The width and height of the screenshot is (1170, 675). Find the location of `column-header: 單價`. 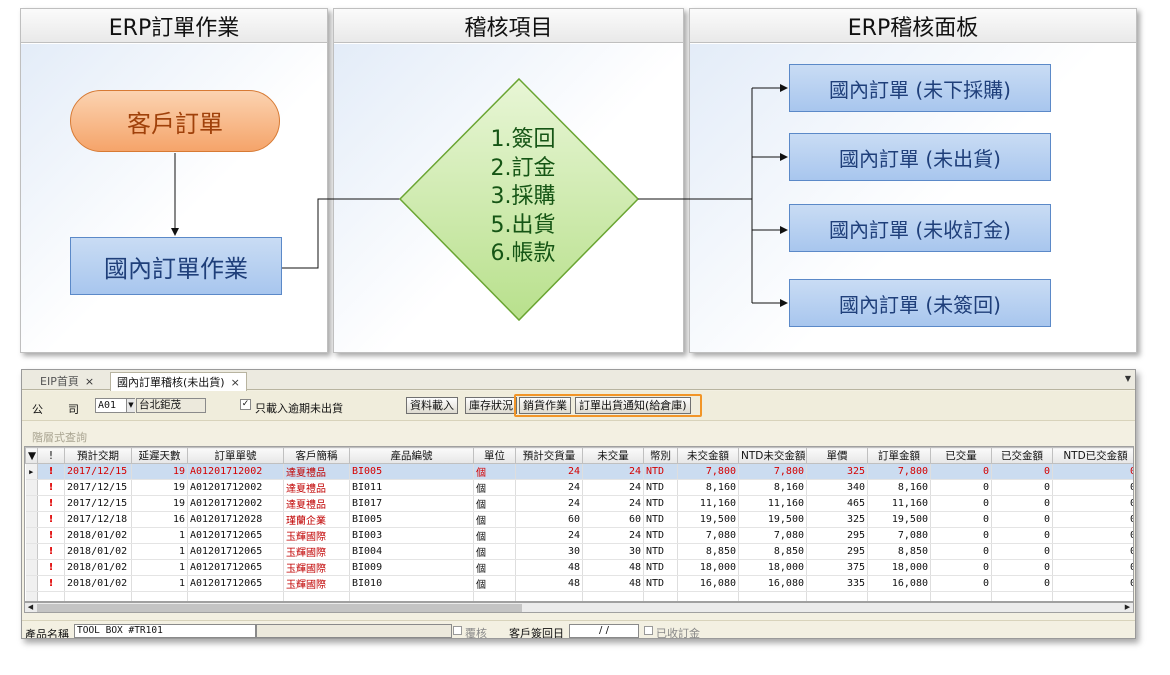

column-header: 單價 is located at coordinates (837, 455).